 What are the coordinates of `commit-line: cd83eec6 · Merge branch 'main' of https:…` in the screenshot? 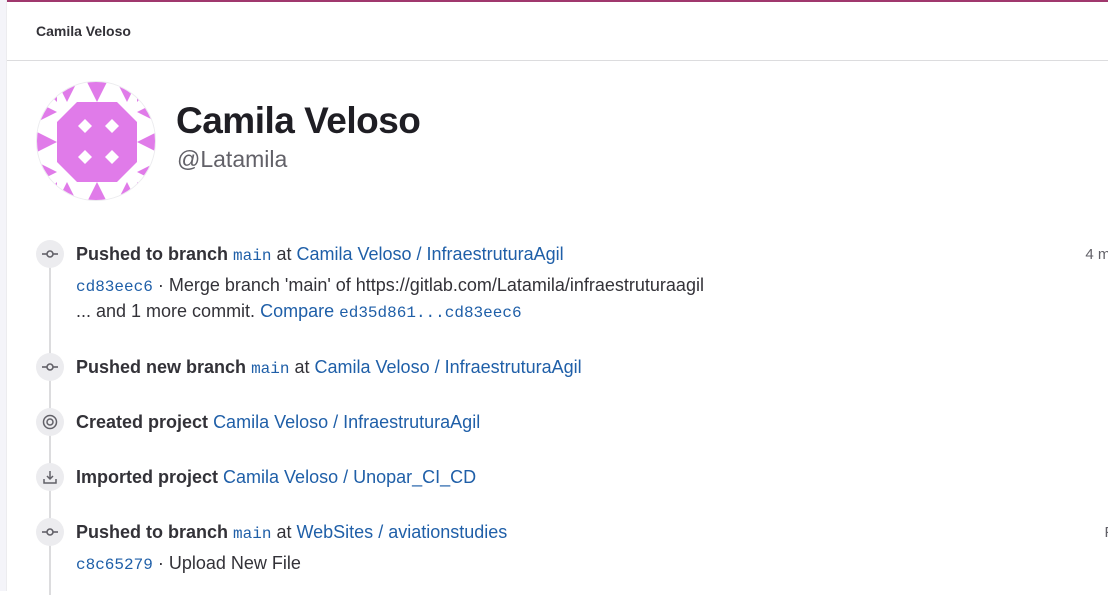 It's located at (390, 285).